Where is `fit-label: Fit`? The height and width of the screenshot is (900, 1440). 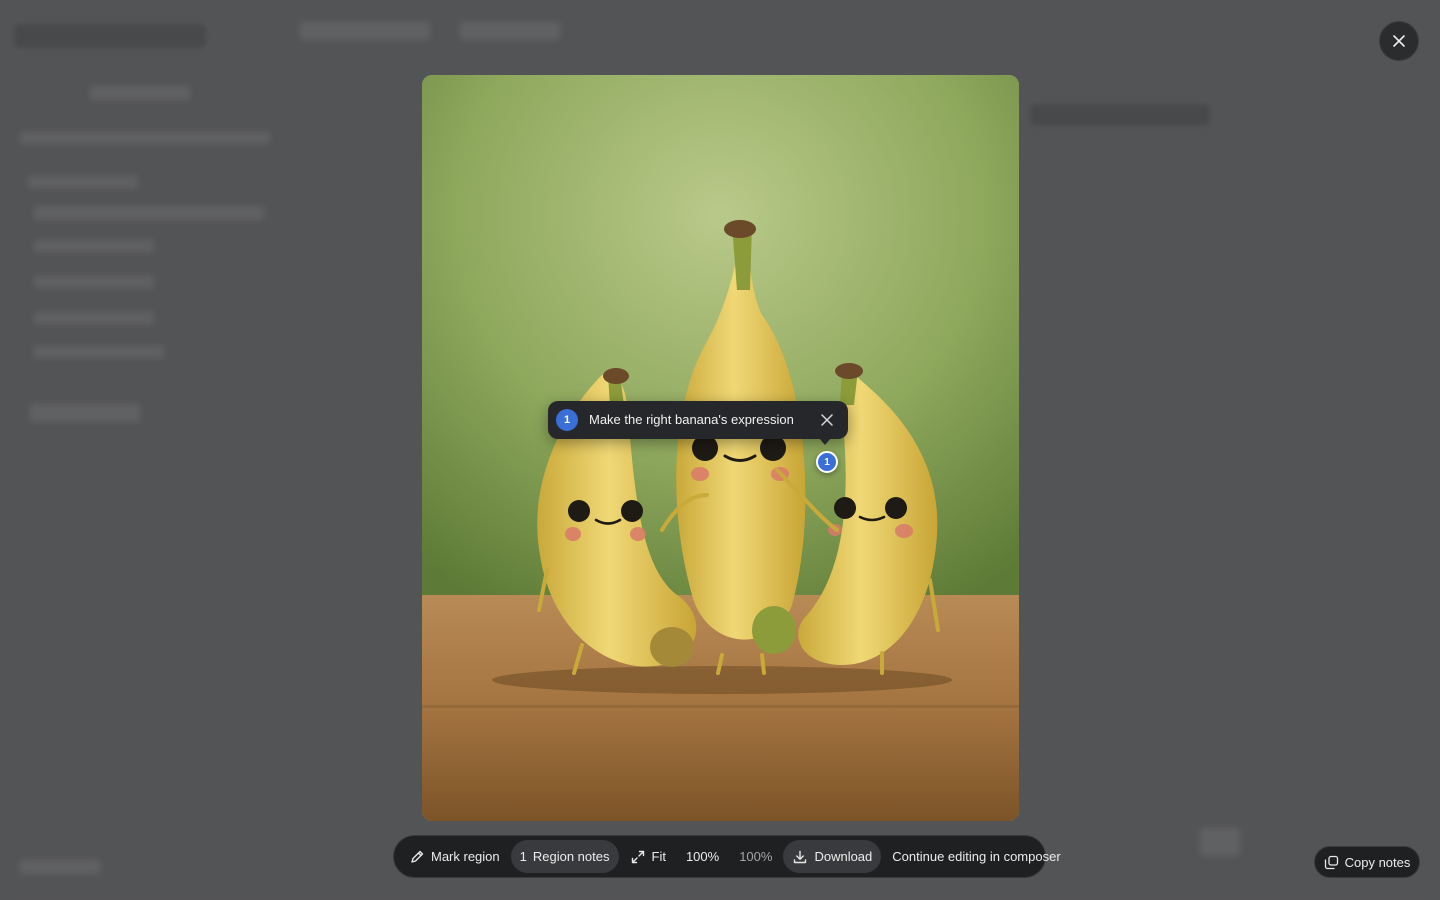
fit-label: Fit is located at coordinates (658, 856).